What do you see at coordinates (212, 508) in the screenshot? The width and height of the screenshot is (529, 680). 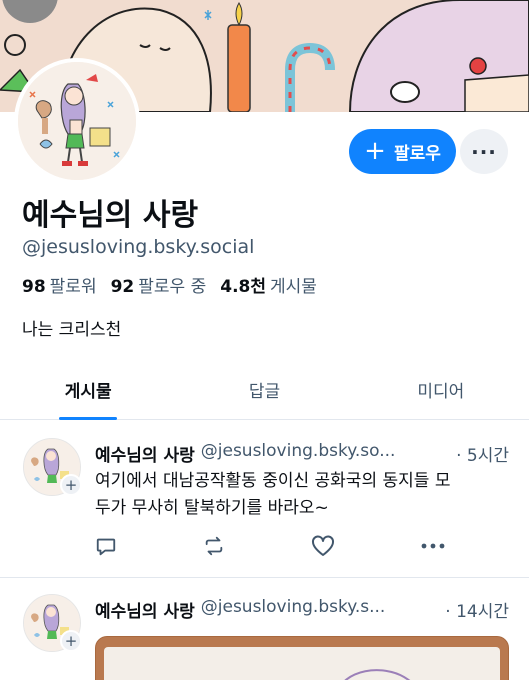 I see `post-text-line: 두가 무사히 탈북하기를 바라오~` at bounding box center [212, 508].